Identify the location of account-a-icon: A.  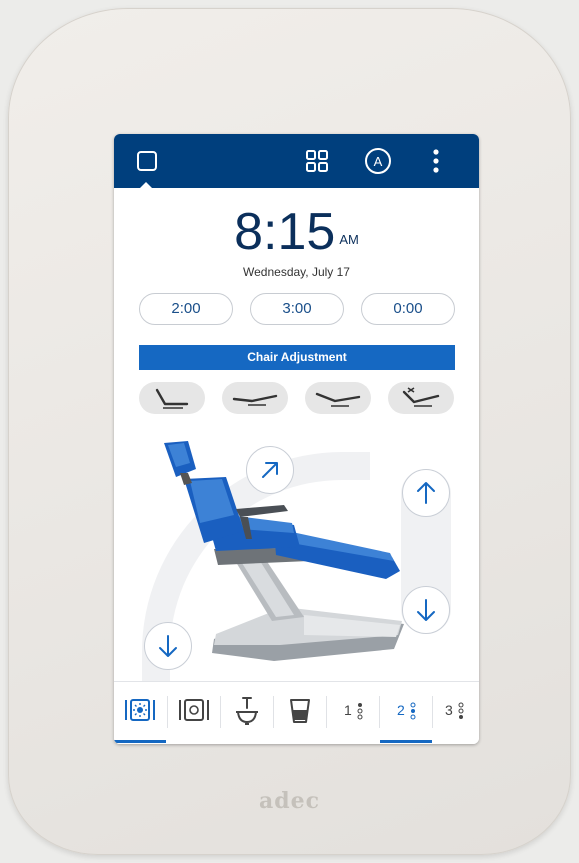
(378, 161).